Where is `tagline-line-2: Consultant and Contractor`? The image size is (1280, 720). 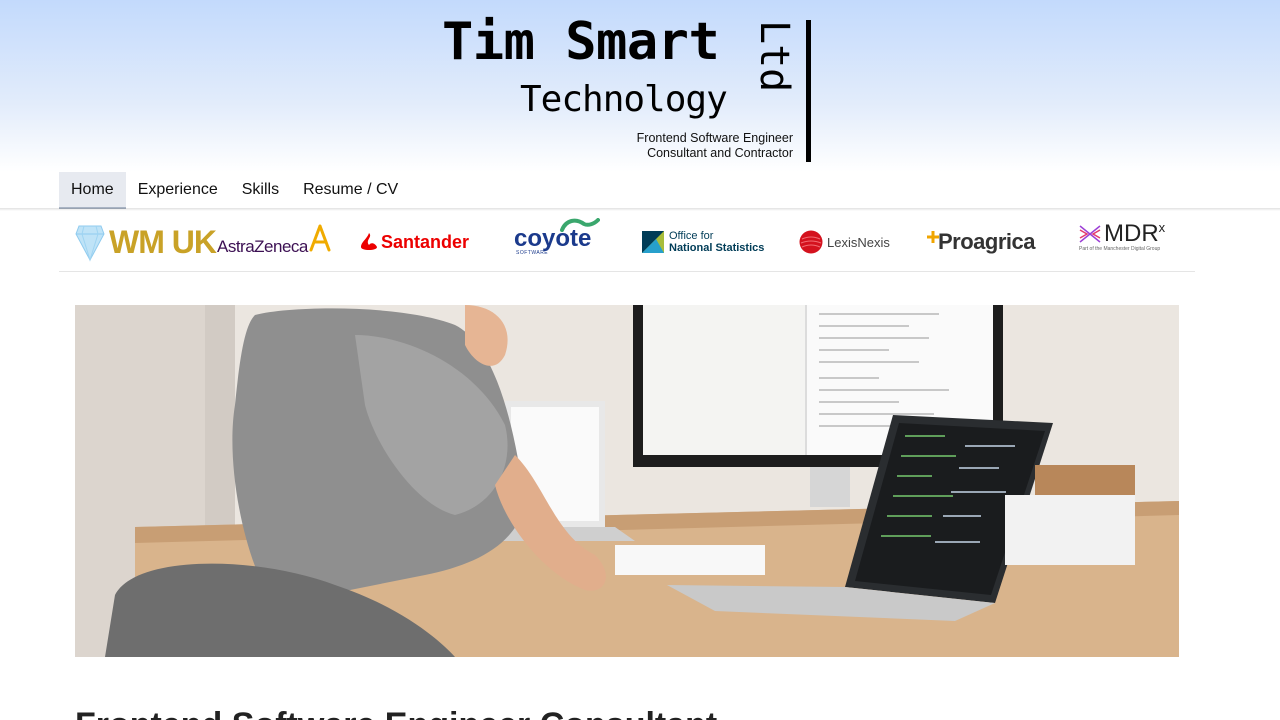 tagline-line-2: Consultant and Contractor is located at coordinates (720, 153).